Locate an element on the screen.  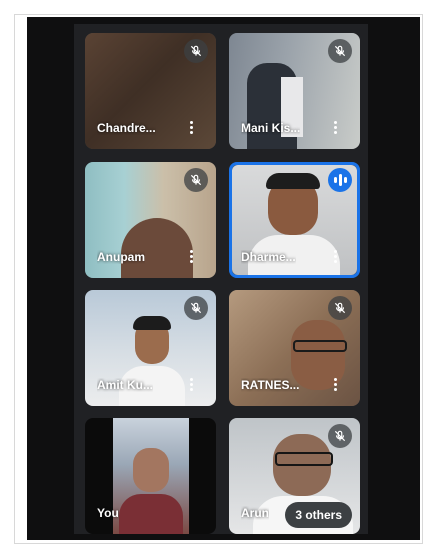
others-button: 3 others is located at coordinates (318, 515).